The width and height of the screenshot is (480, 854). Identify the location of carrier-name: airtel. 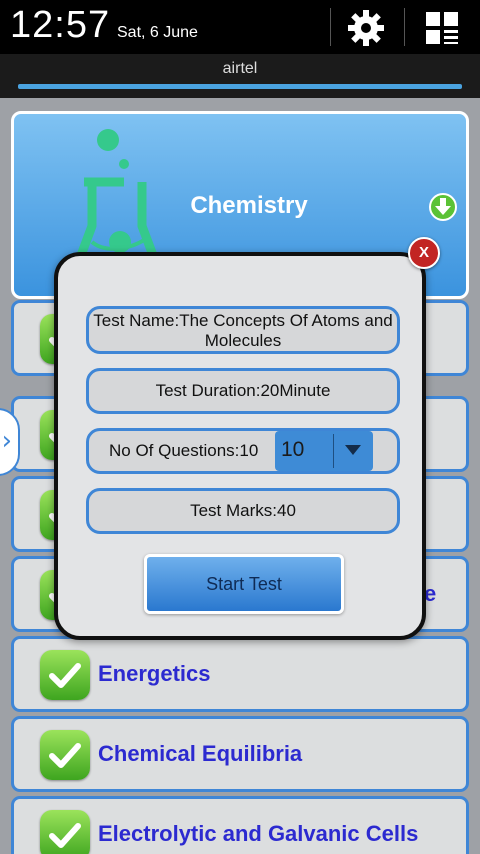
(240, 68).